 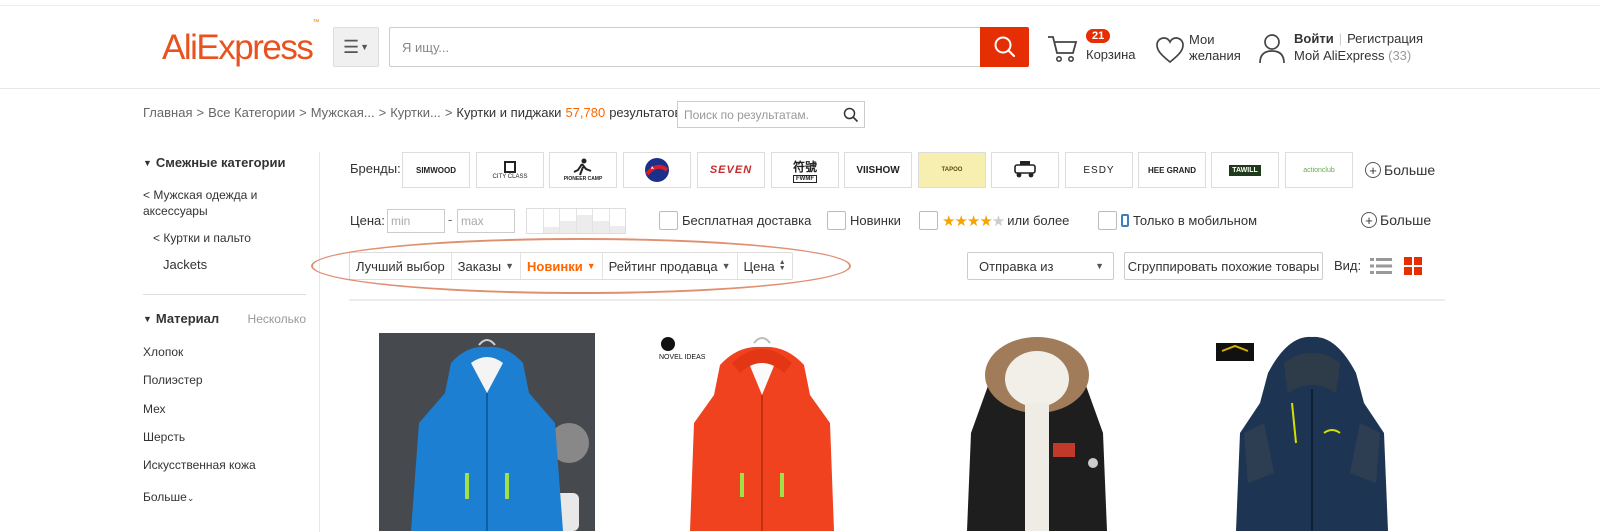 I want to click on cart-link: 21 Корзина, so click(x=1094, y=50).